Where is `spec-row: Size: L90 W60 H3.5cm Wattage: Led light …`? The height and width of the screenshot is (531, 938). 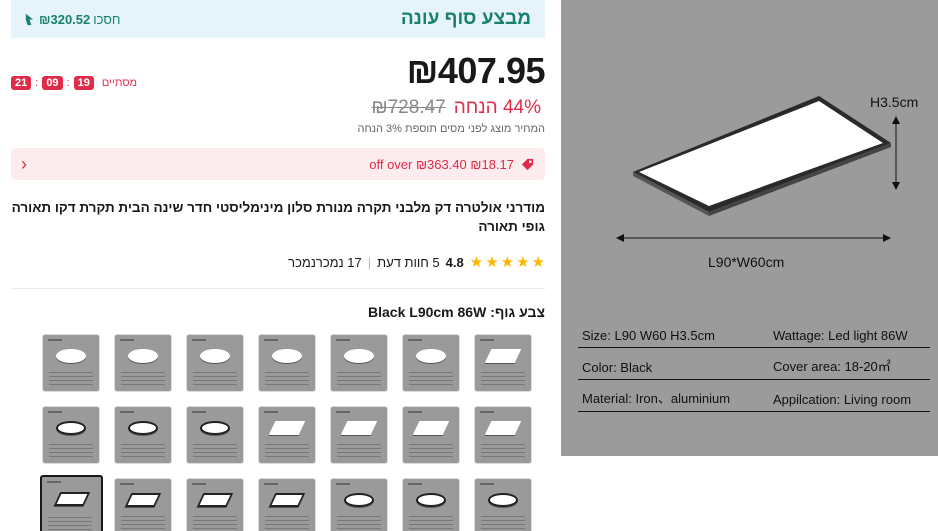
spec-row: Size: L90 W60 H3.5cm Wattage: Led light … is located at coordinates (754, 332).